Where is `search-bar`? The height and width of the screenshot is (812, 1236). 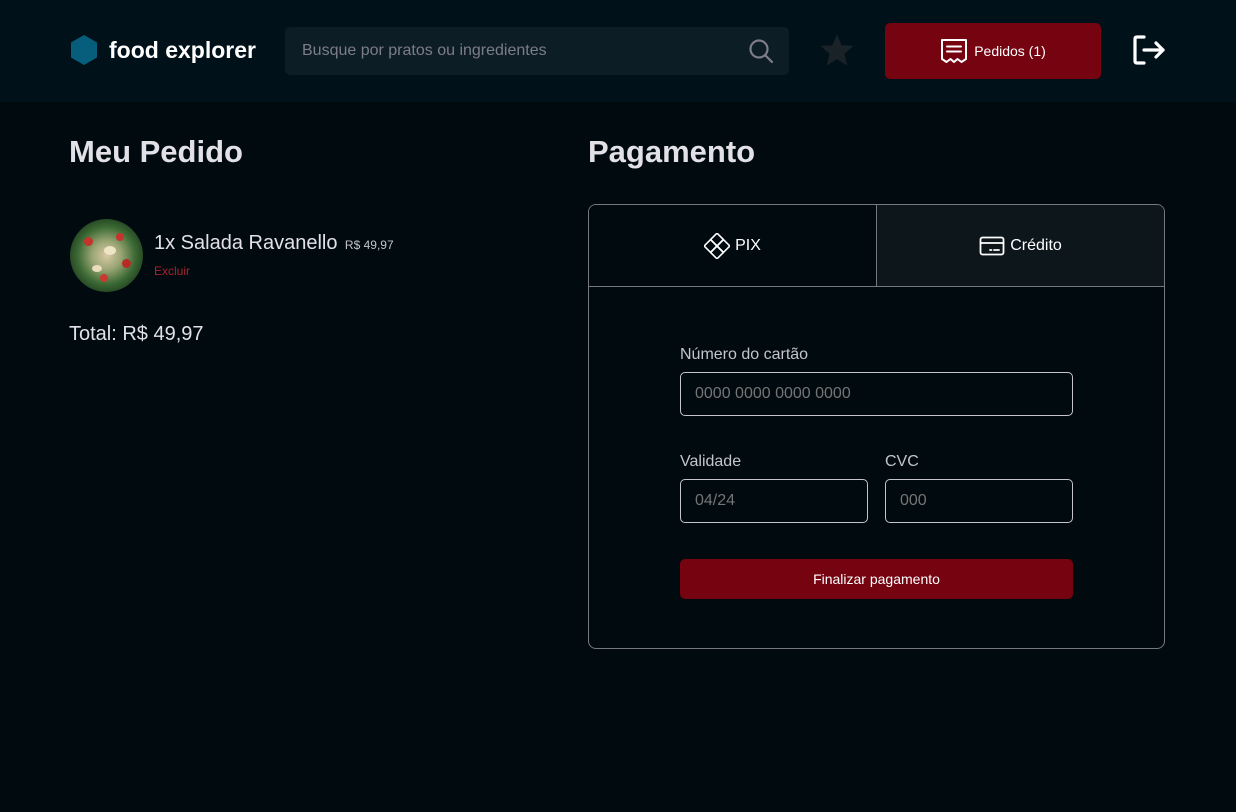 search-bar is located at coordinates (537, 51).